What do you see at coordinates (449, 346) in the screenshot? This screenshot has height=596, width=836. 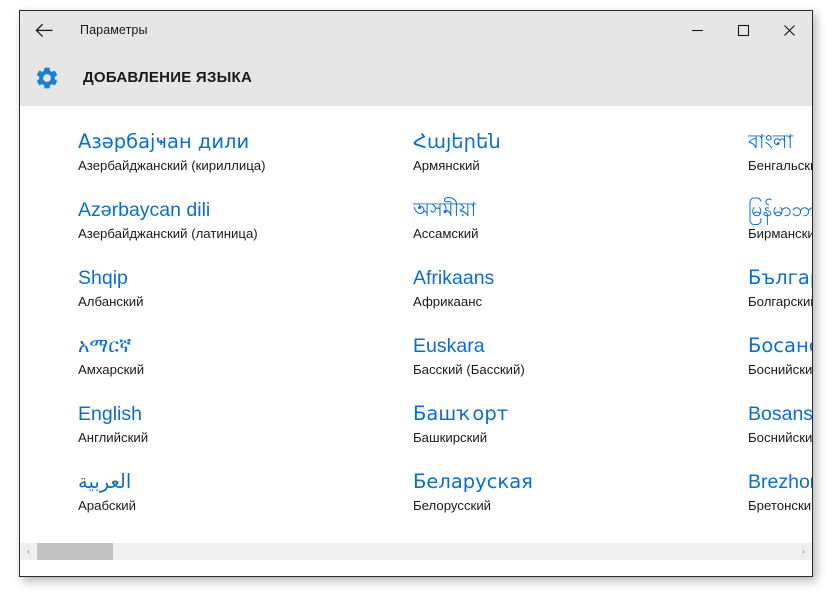 I see `language-native-name: Euskara` at bounding box center [449, 346].